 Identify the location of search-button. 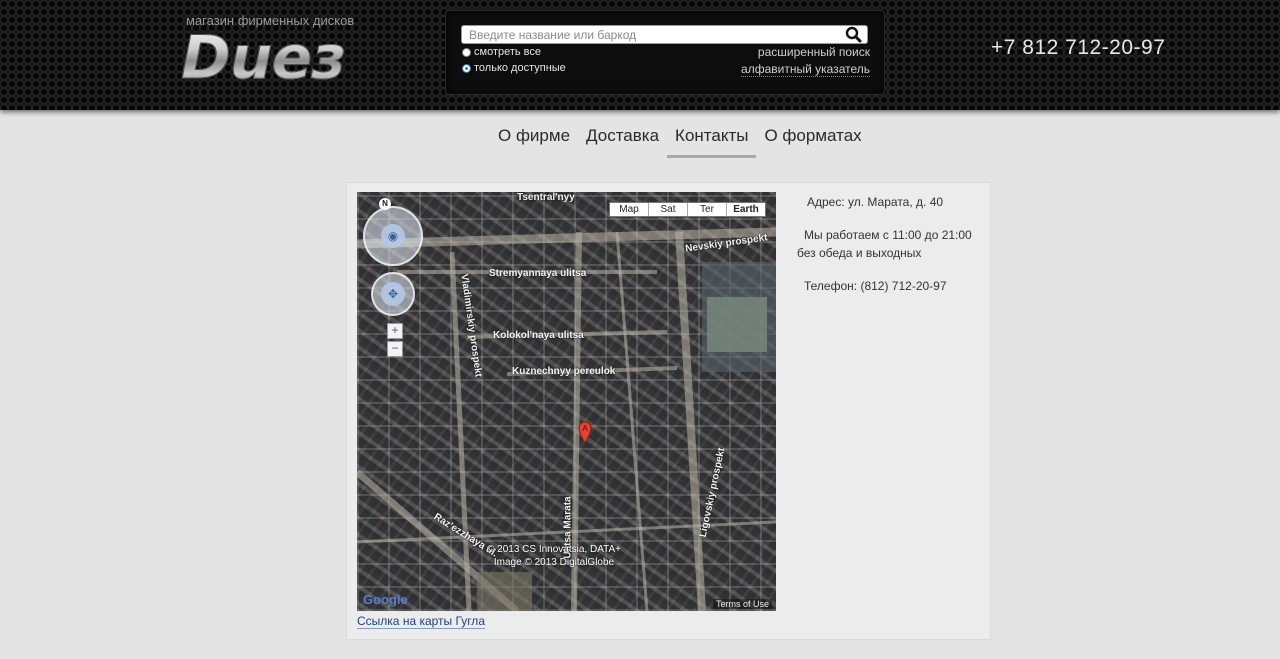
(854, 34).